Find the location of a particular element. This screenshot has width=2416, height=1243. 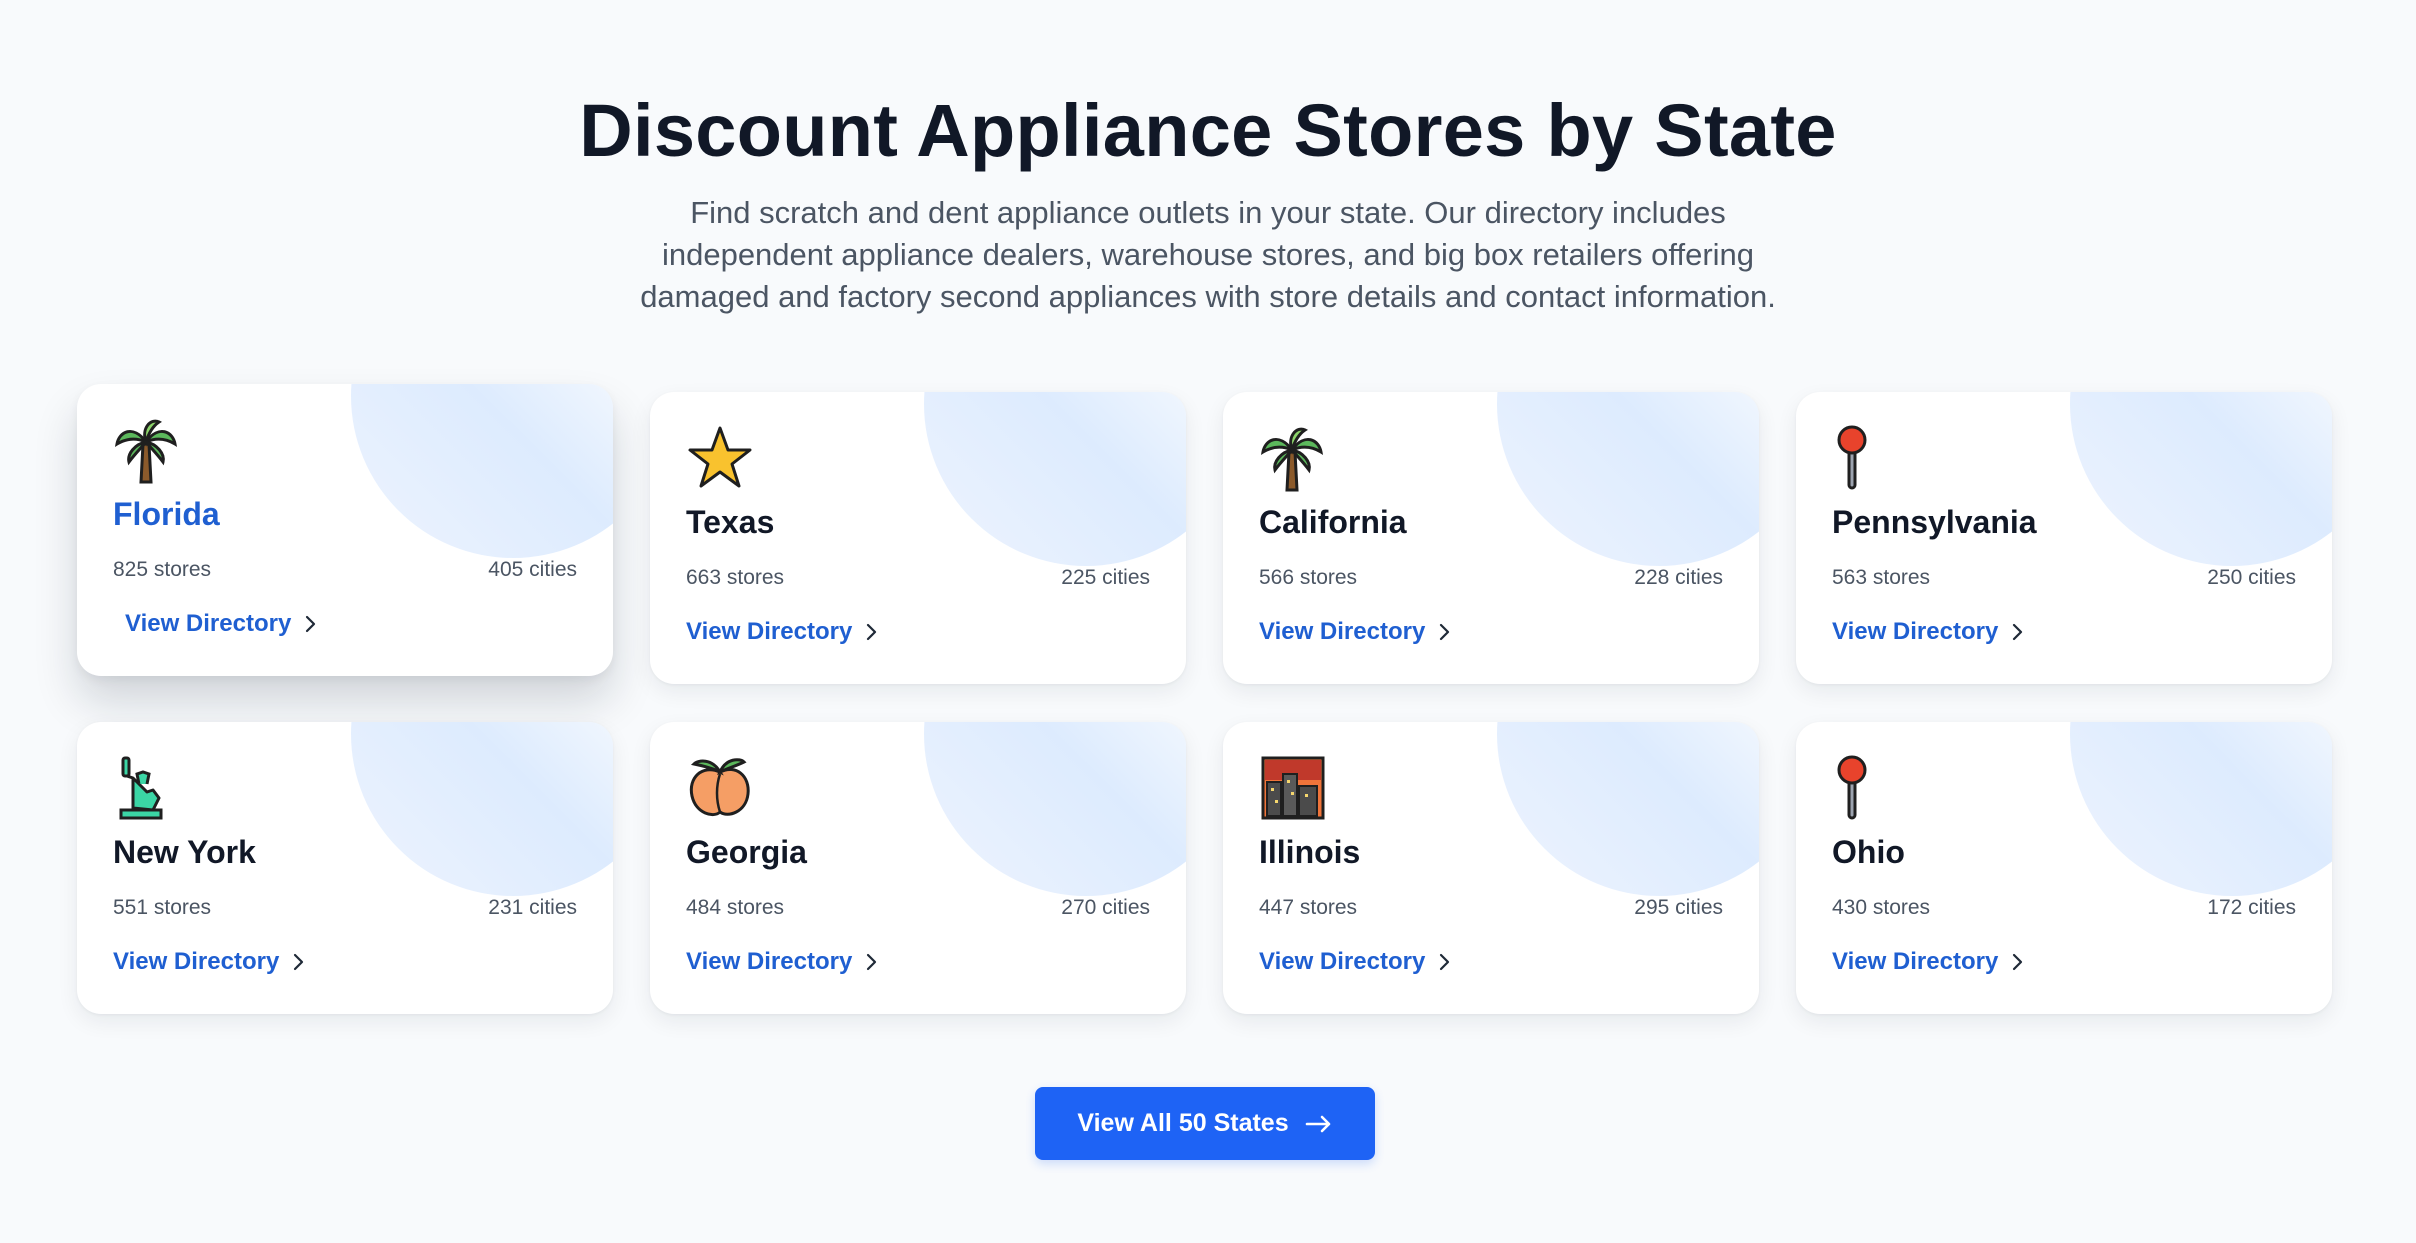

city-count: 250 cities is located at coordinates (2251, 577).